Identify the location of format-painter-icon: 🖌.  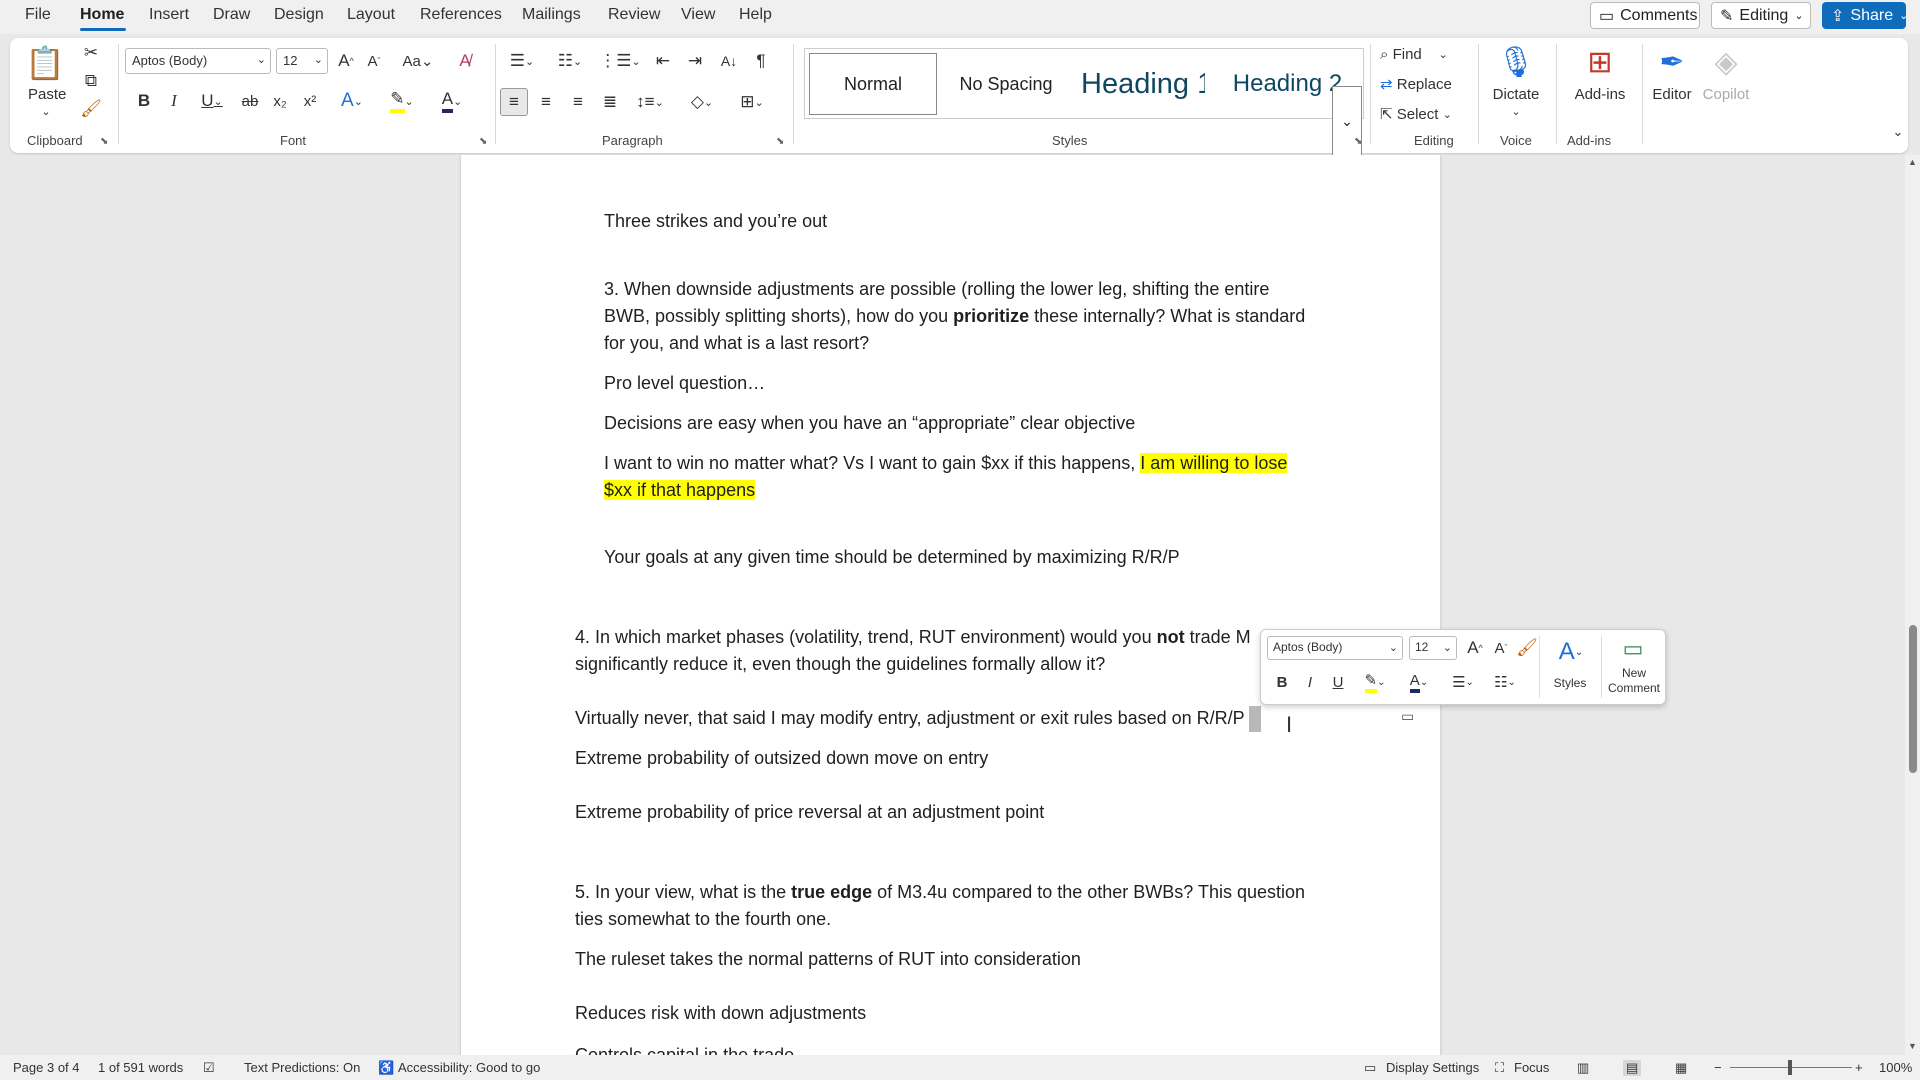
(91, 109).